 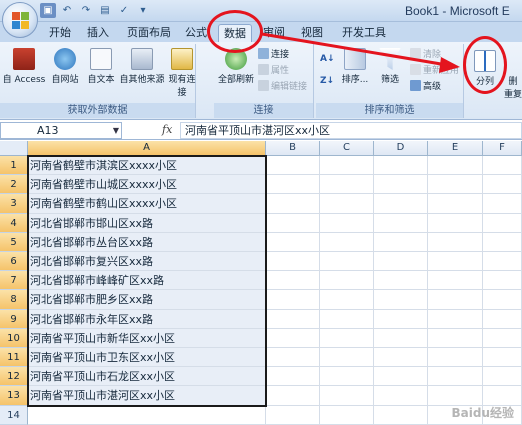 What do you see at coordinates (347, 338) in the screenshot?
I see `cell-c10` at bounding box center [347, 338].